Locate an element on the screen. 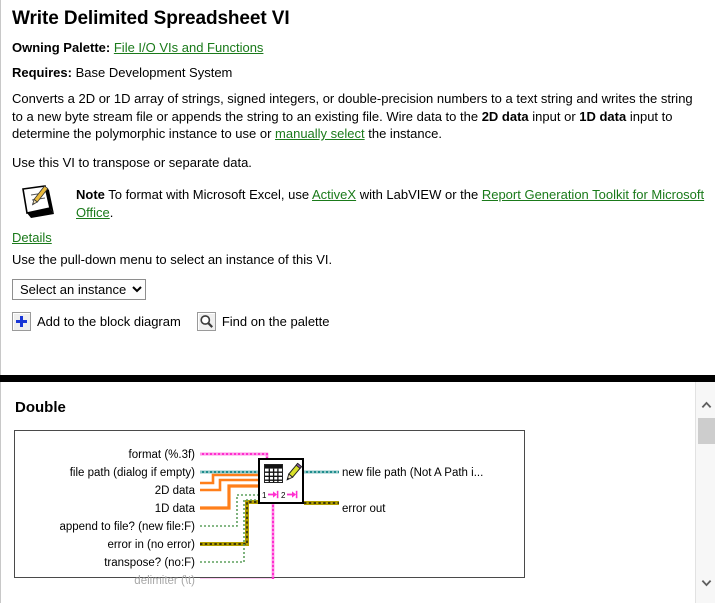 This screenshot has height=603, width=715. description-bold-1d-data: 1D data is located at coordinates (603, 116).